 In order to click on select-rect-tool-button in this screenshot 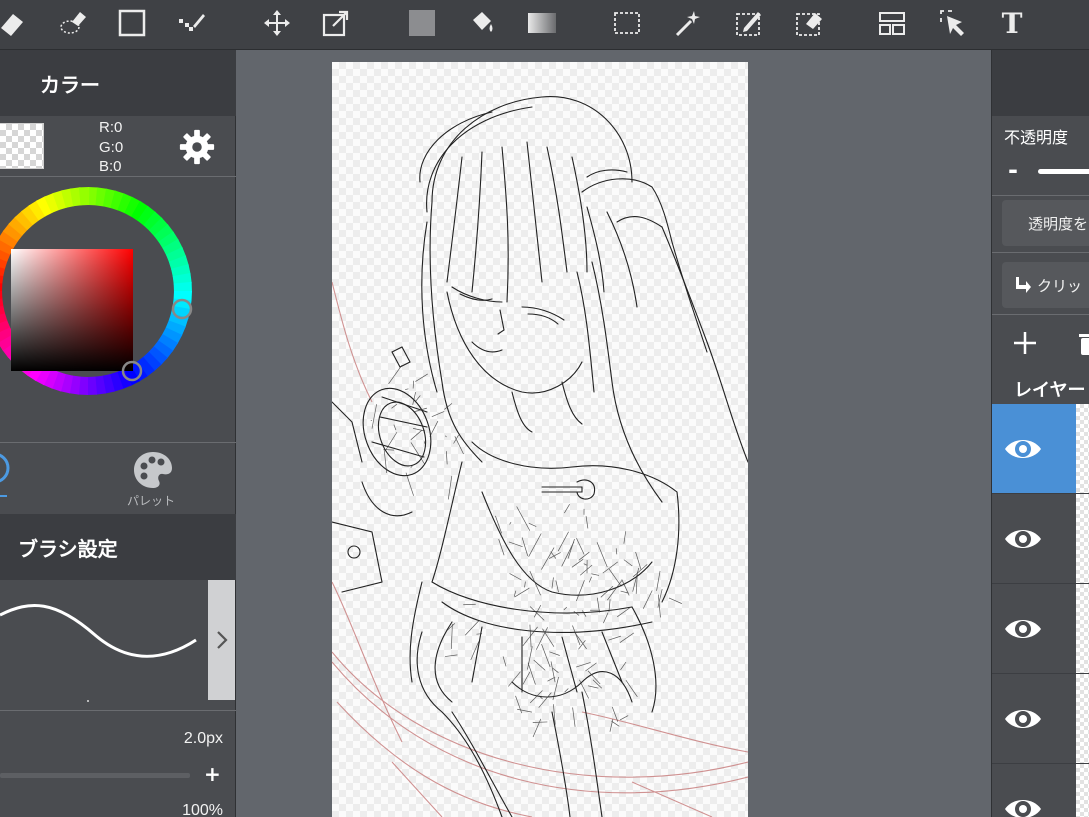, I will do `click(627, 23)`.